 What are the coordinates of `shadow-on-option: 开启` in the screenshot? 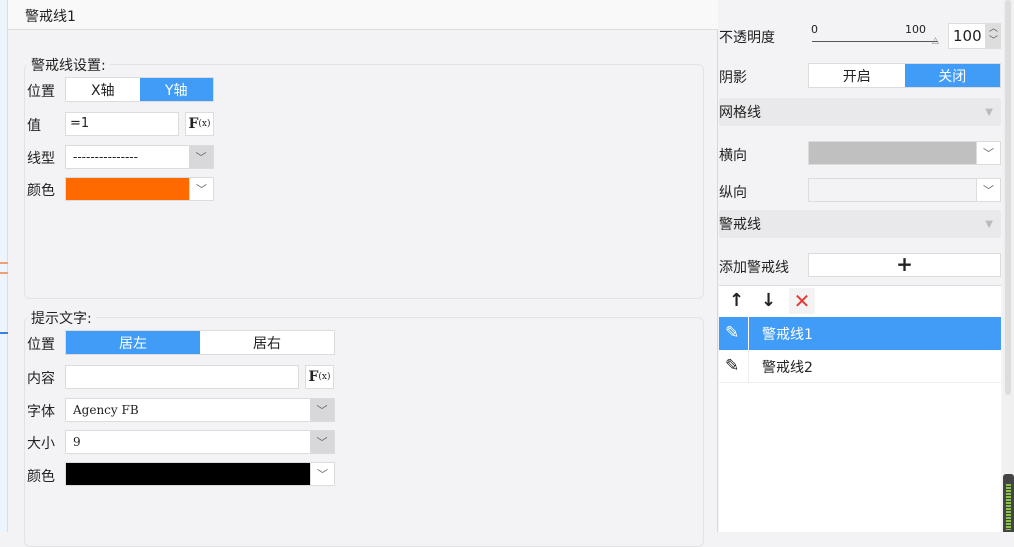 It's located at (857, 75).